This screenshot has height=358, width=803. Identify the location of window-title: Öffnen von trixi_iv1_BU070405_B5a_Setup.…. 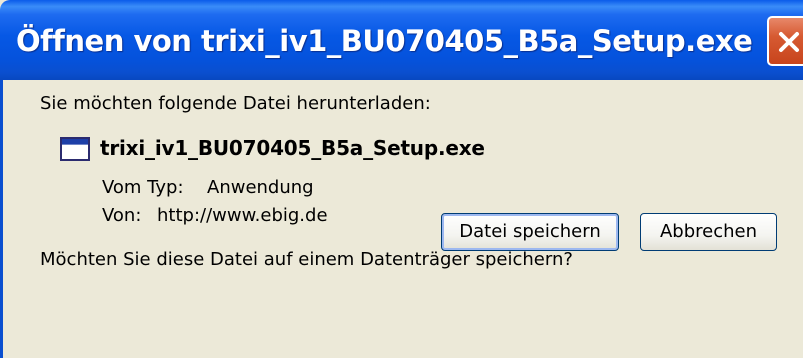
(384, 41).